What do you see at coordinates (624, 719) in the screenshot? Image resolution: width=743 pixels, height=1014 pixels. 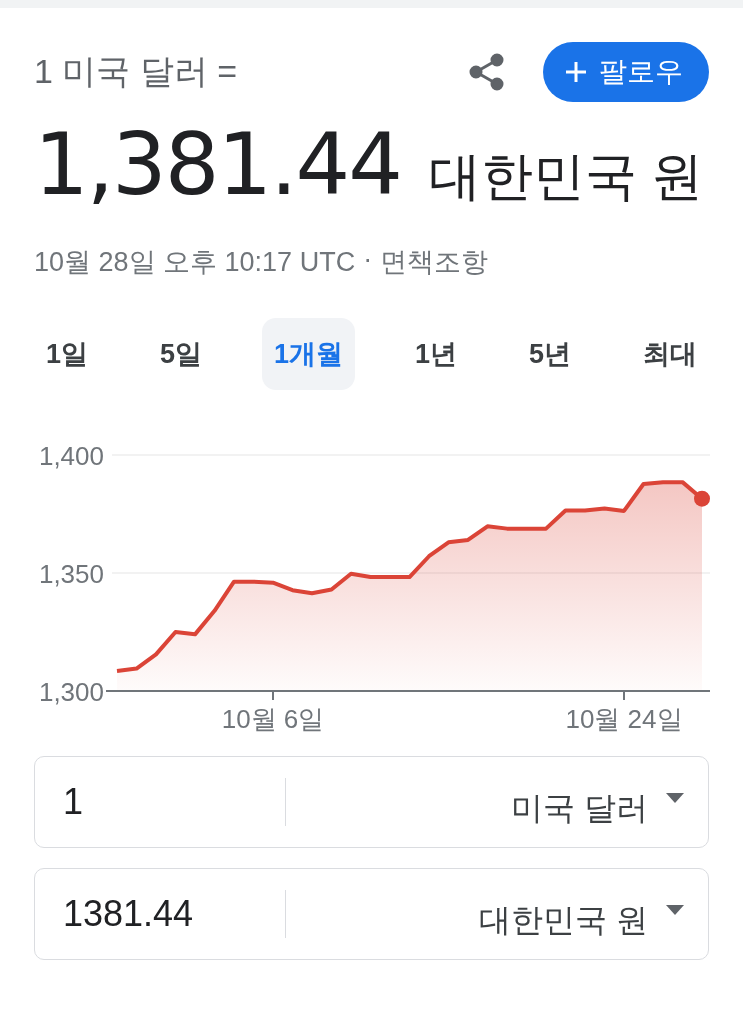 I see `axis-label: 10월 24일` at bounding box center [624, 719].